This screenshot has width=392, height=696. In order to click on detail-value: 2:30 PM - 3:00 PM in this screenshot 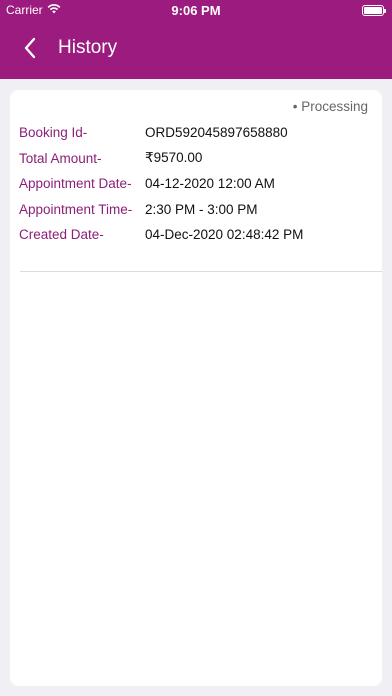, I will do `click(201, 209)`.